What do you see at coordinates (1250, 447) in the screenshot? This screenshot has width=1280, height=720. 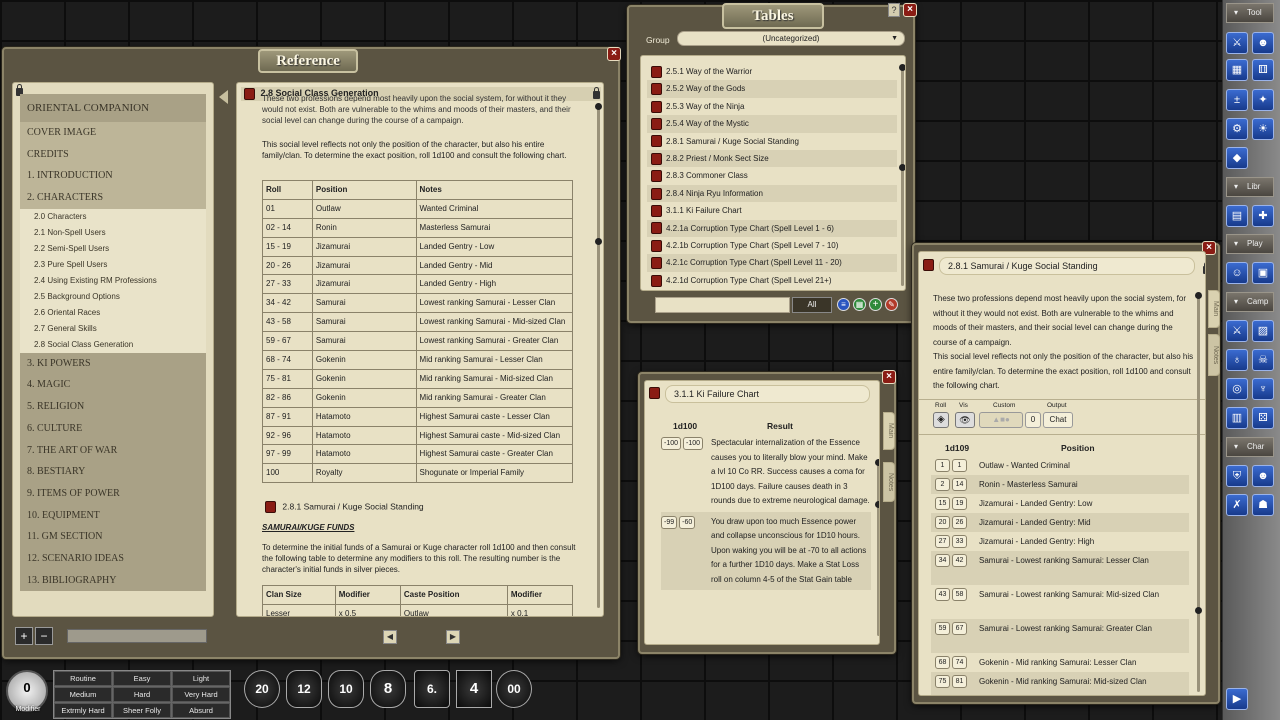 I see `sidebar-section-character: Char` at bounding box center [1250, 447].